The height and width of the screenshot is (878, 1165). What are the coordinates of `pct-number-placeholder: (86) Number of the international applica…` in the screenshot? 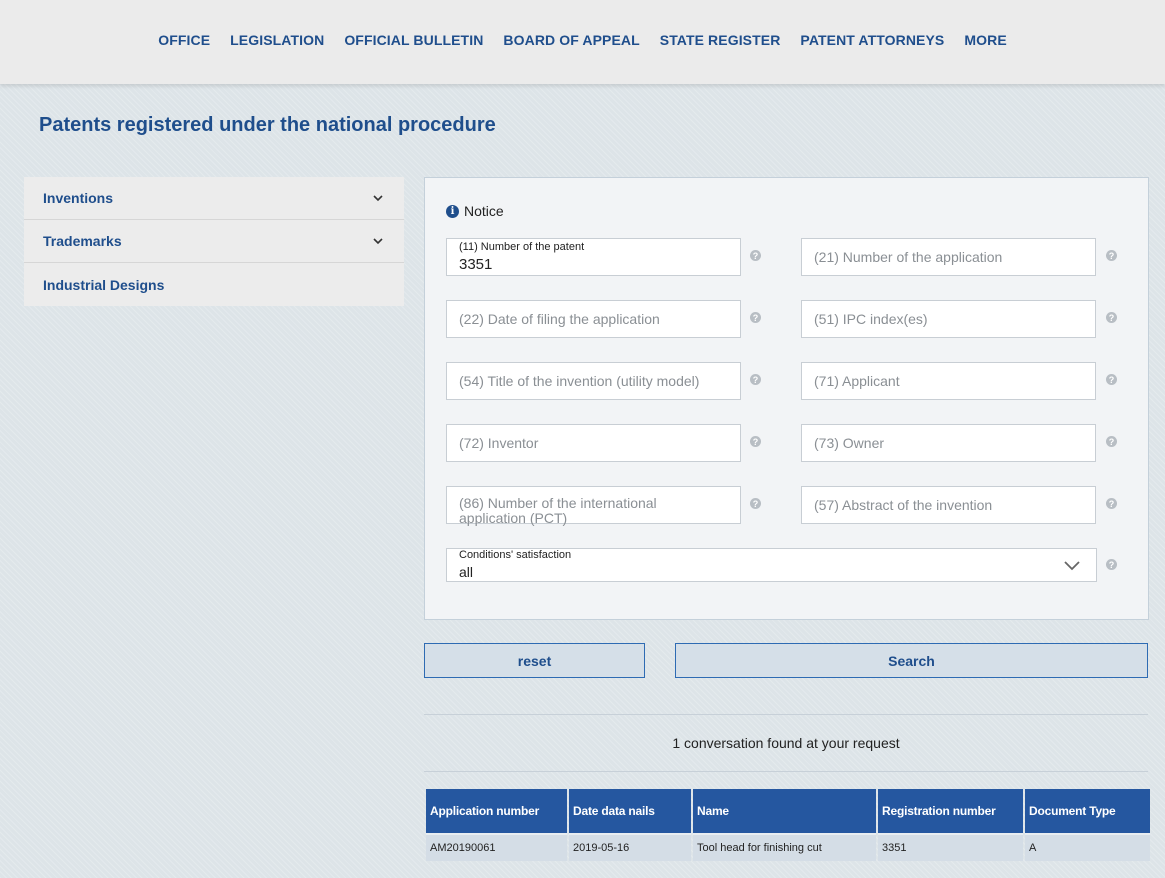 It's located at (594, 511).